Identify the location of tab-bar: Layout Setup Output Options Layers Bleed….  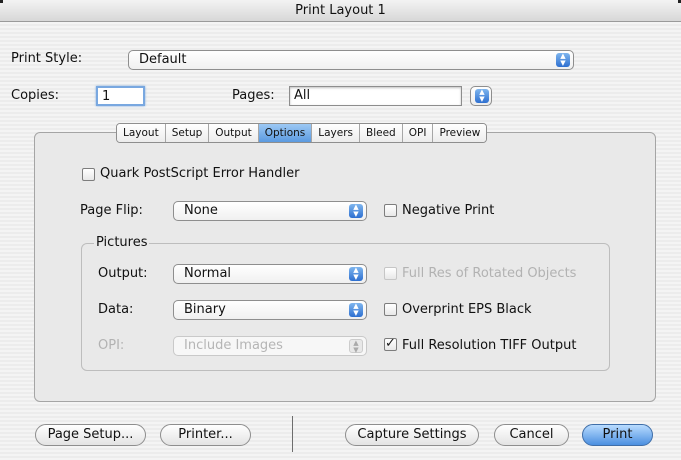
(302, 133).